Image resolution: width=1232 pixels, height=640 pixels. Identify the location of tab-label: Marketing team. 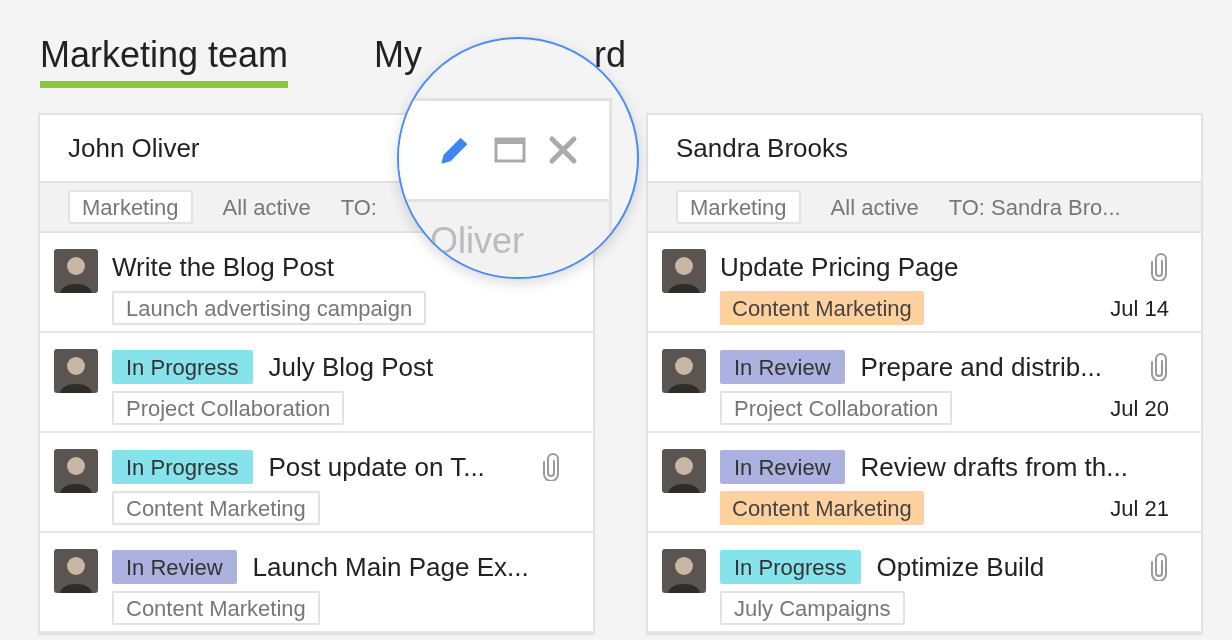
(164, 55).